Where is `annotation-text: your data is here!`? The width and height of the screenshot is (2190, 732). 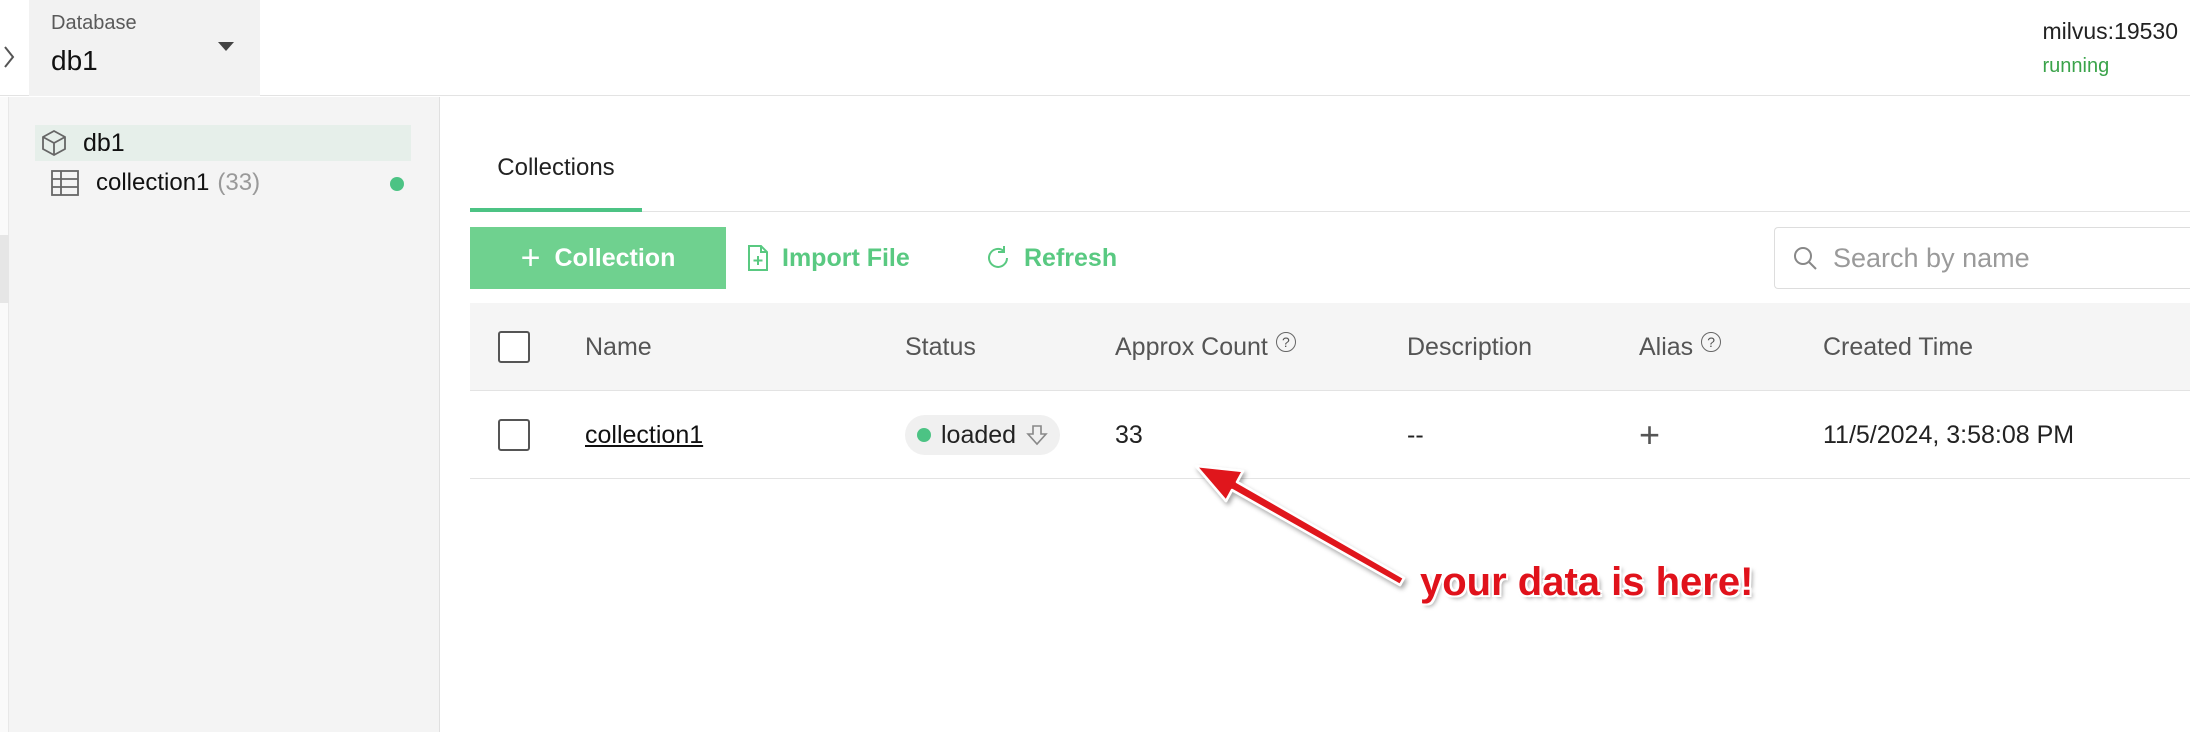 annotation-text: your data is here! is located at coordinates (1587, 582).